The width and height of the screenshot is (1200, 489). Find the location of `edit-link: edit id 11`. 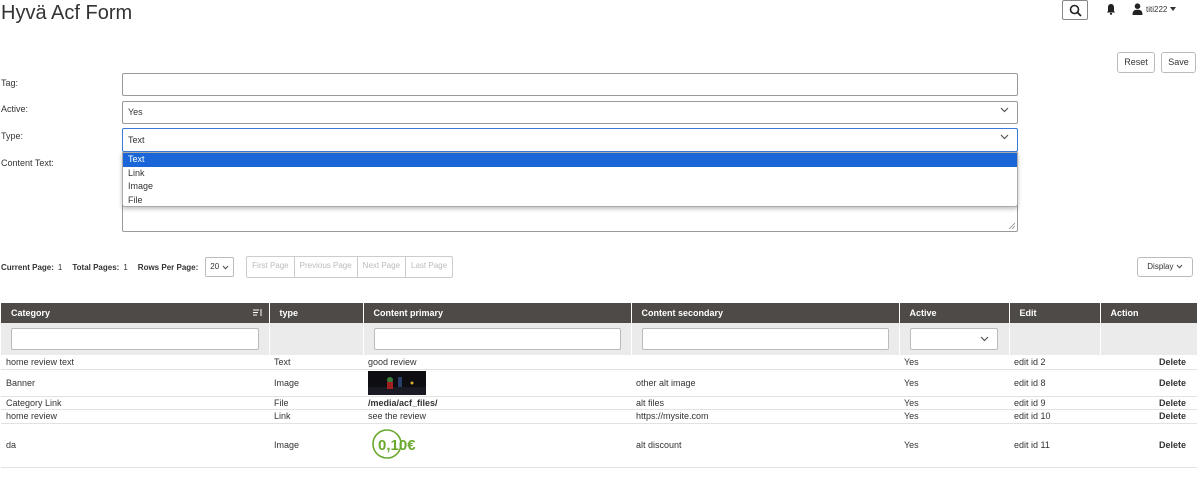

edit-link: edit id 11 is located at coordinates (1054, 445).